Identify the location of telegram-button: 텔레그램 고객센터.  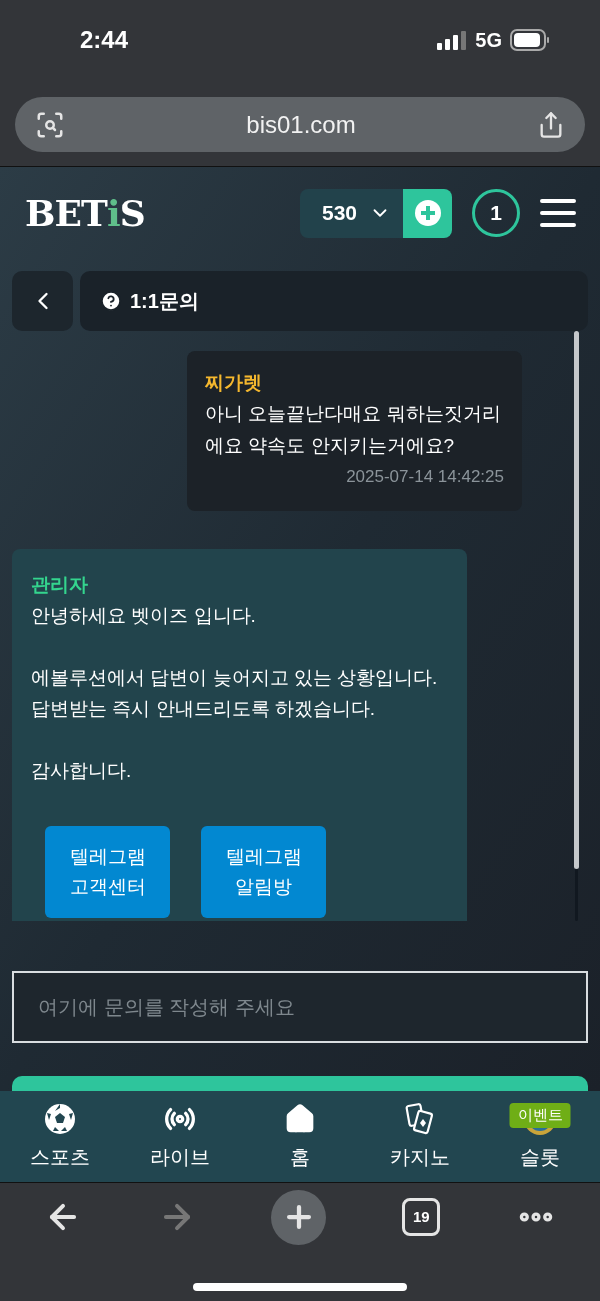
(107, 871).